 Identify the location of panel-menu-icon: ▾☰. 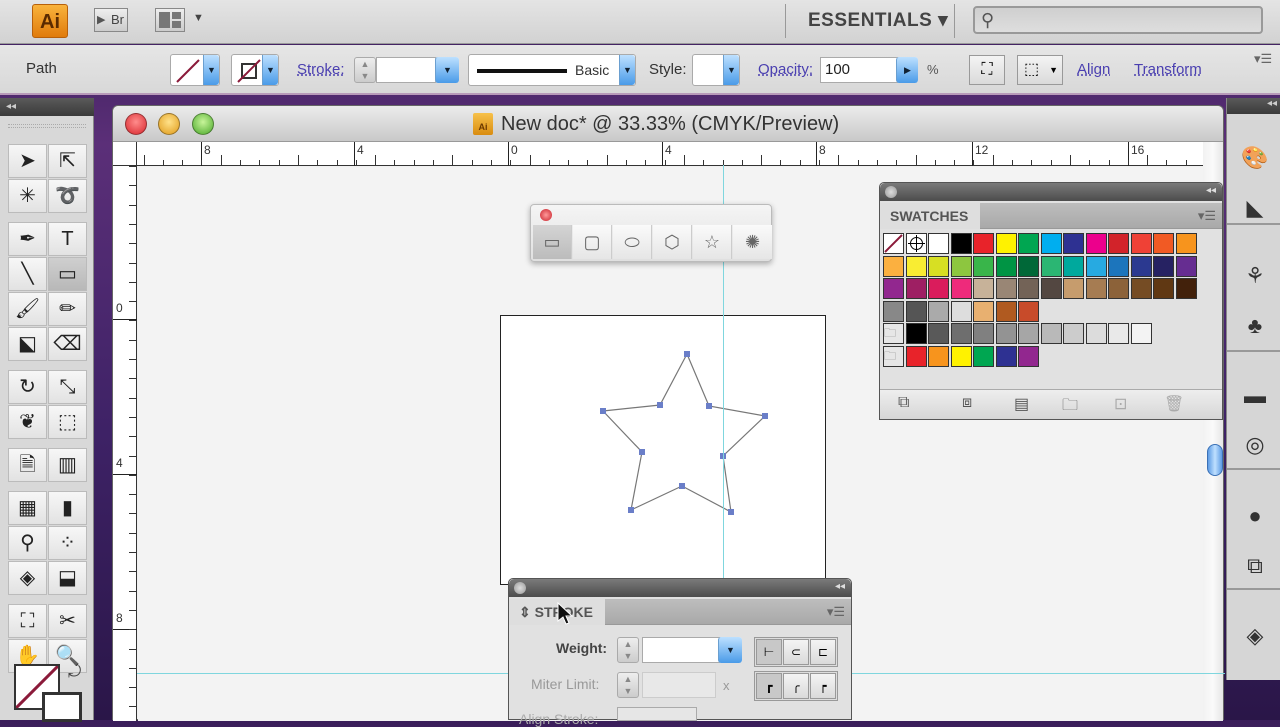
(836, 612).